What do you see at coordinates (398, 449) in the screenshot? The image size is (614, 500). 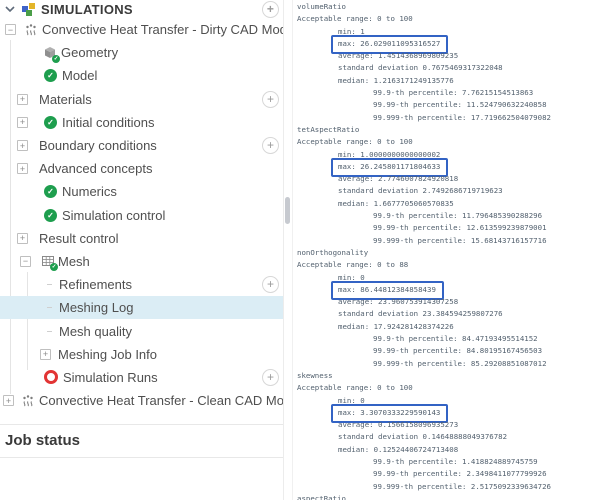 I see `metric-median: median: 0.12524406724713408` at bounding box center [398, 449].